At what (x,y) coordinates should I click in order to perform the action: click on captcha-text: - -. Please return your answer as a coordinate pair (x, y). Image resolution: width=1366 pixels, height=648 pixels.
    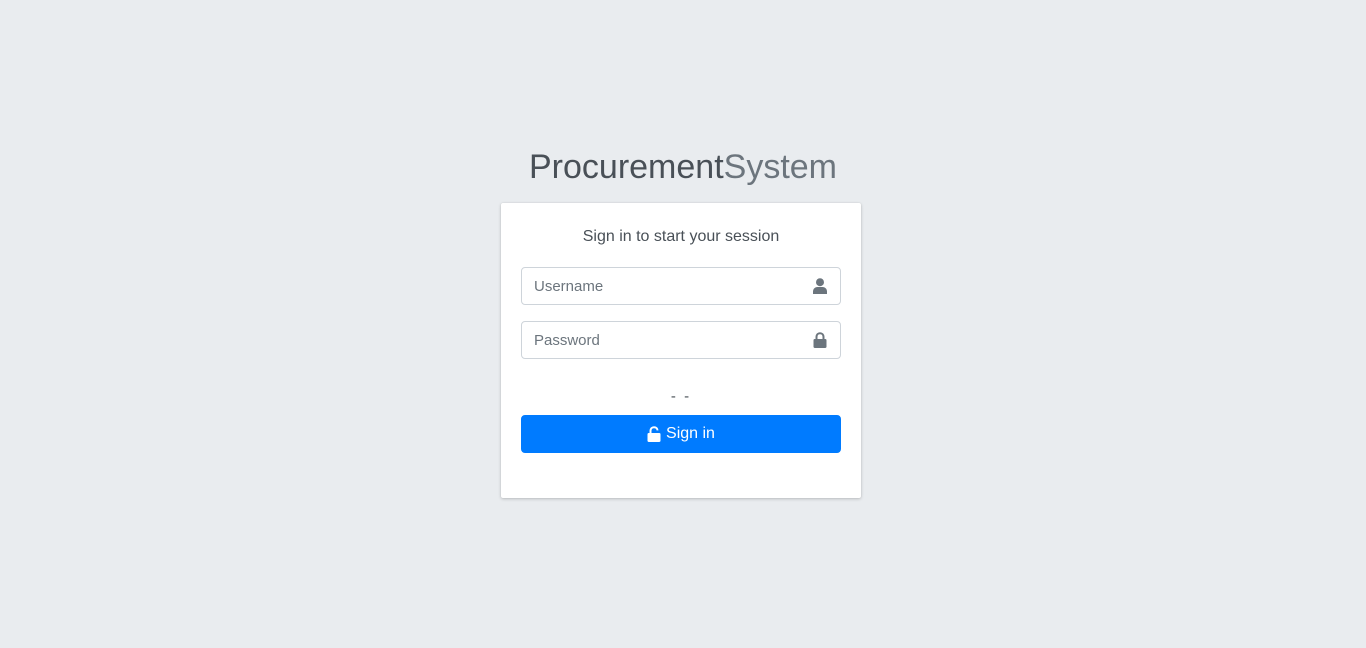
    Looking at the image, I should click on (681, 396).